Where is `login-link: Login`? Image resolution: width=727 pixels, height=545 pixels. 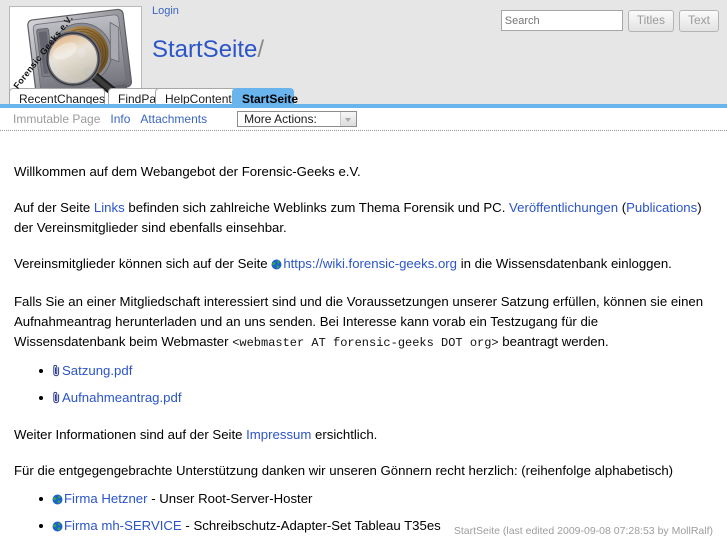 login-link: Login is located at coordinates (165, 11).